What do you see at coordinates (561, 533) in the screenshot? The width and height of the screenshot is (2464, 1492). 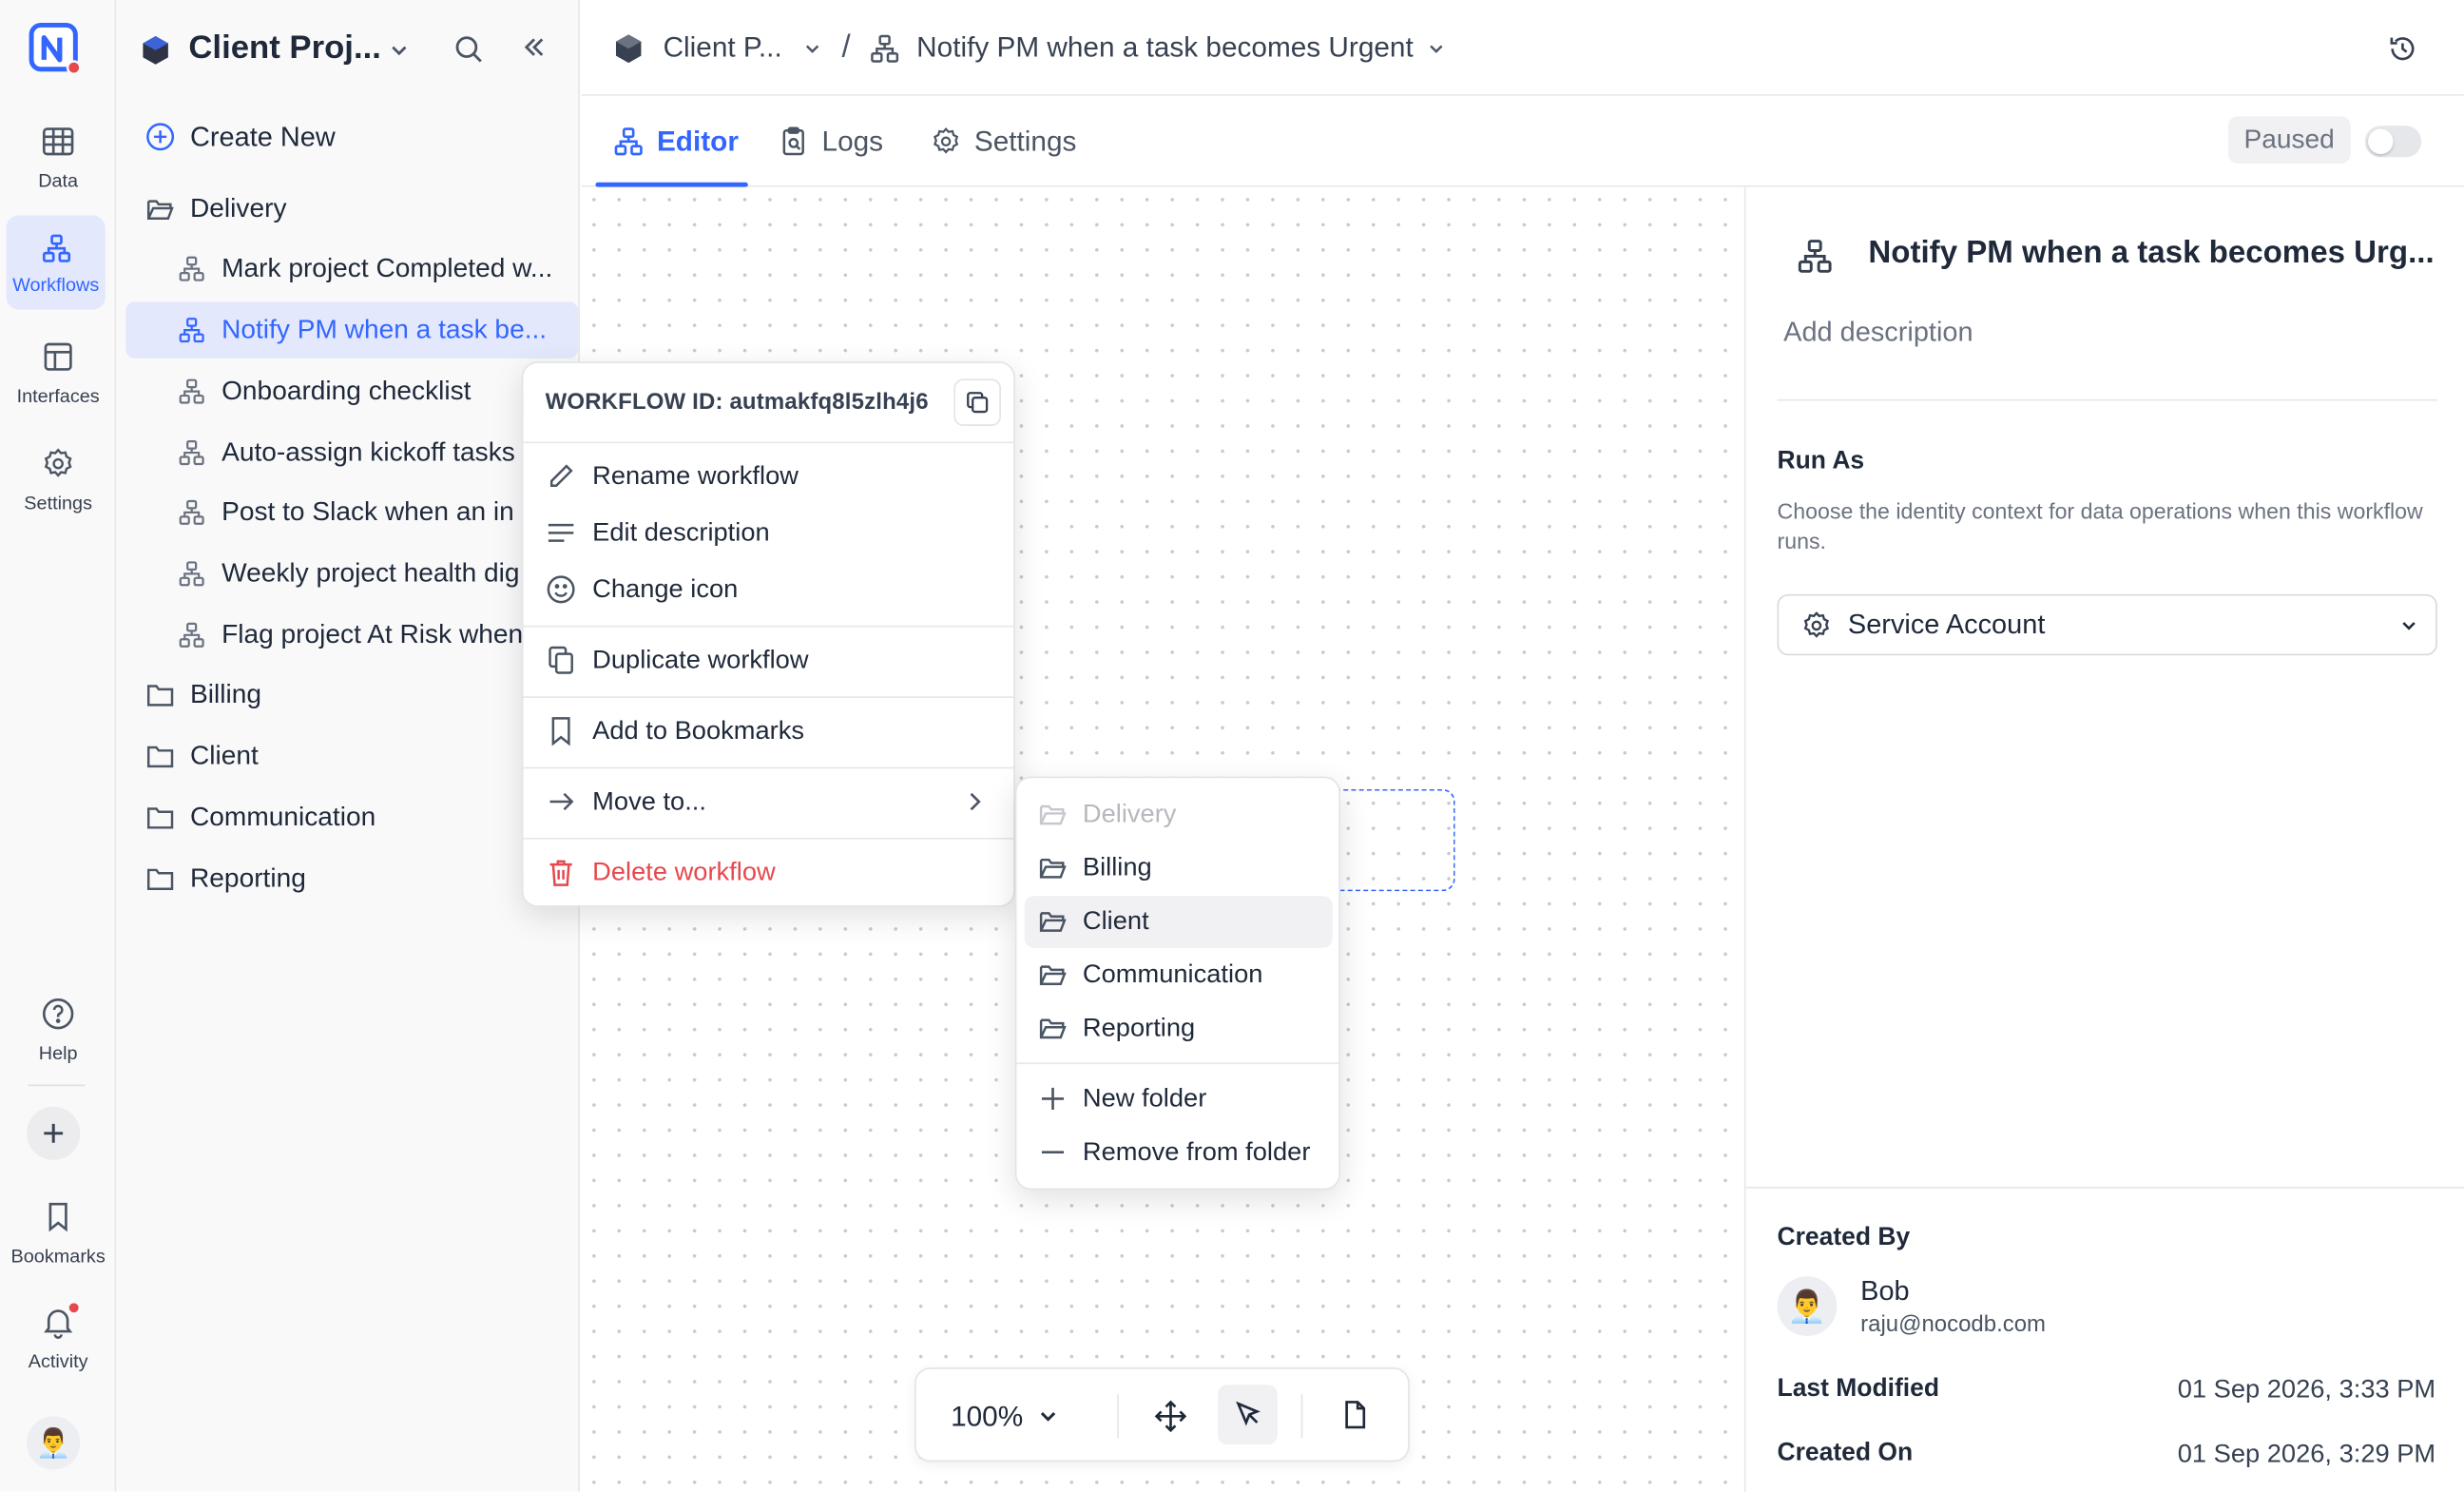 I see `text-align-icon` at bounding box center [561, 533].